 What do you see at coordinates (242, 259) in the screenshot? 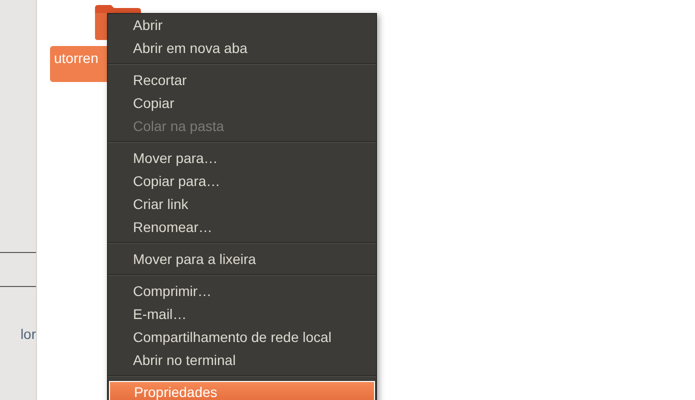
I see `menu-item: Mover para a lixeira` at bounding box center [242, 259].